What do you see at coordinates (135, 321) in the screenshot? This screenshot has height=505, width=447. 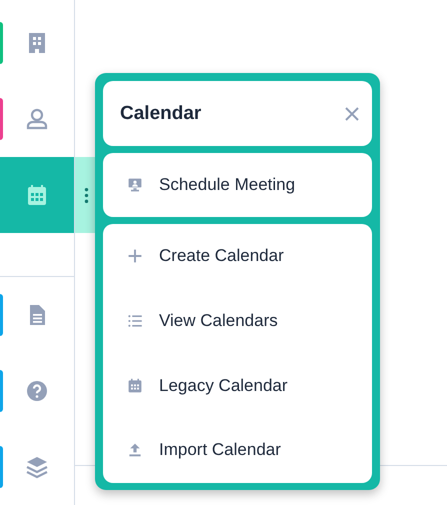 I see `list-icon` at bounding box center [135, 321].